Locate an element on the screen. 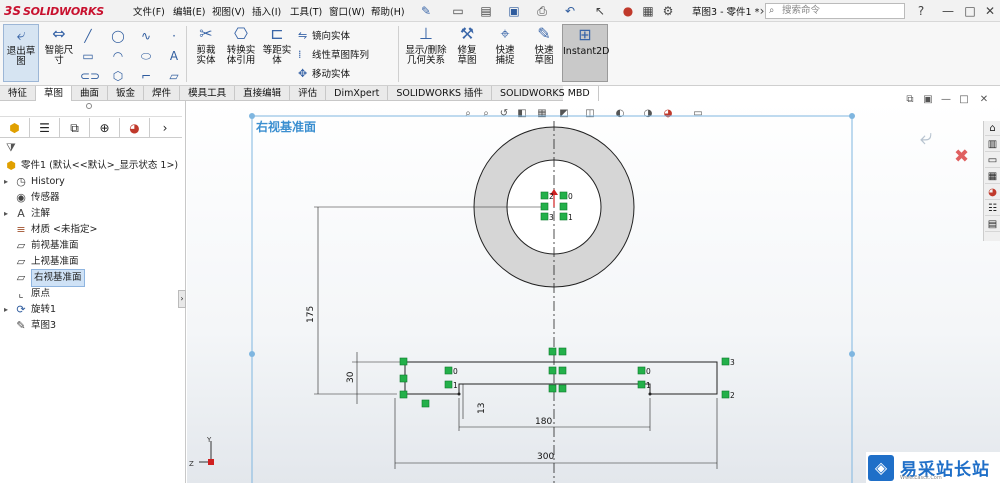  save-icon: ▣ is located at coordinates (514, 11).